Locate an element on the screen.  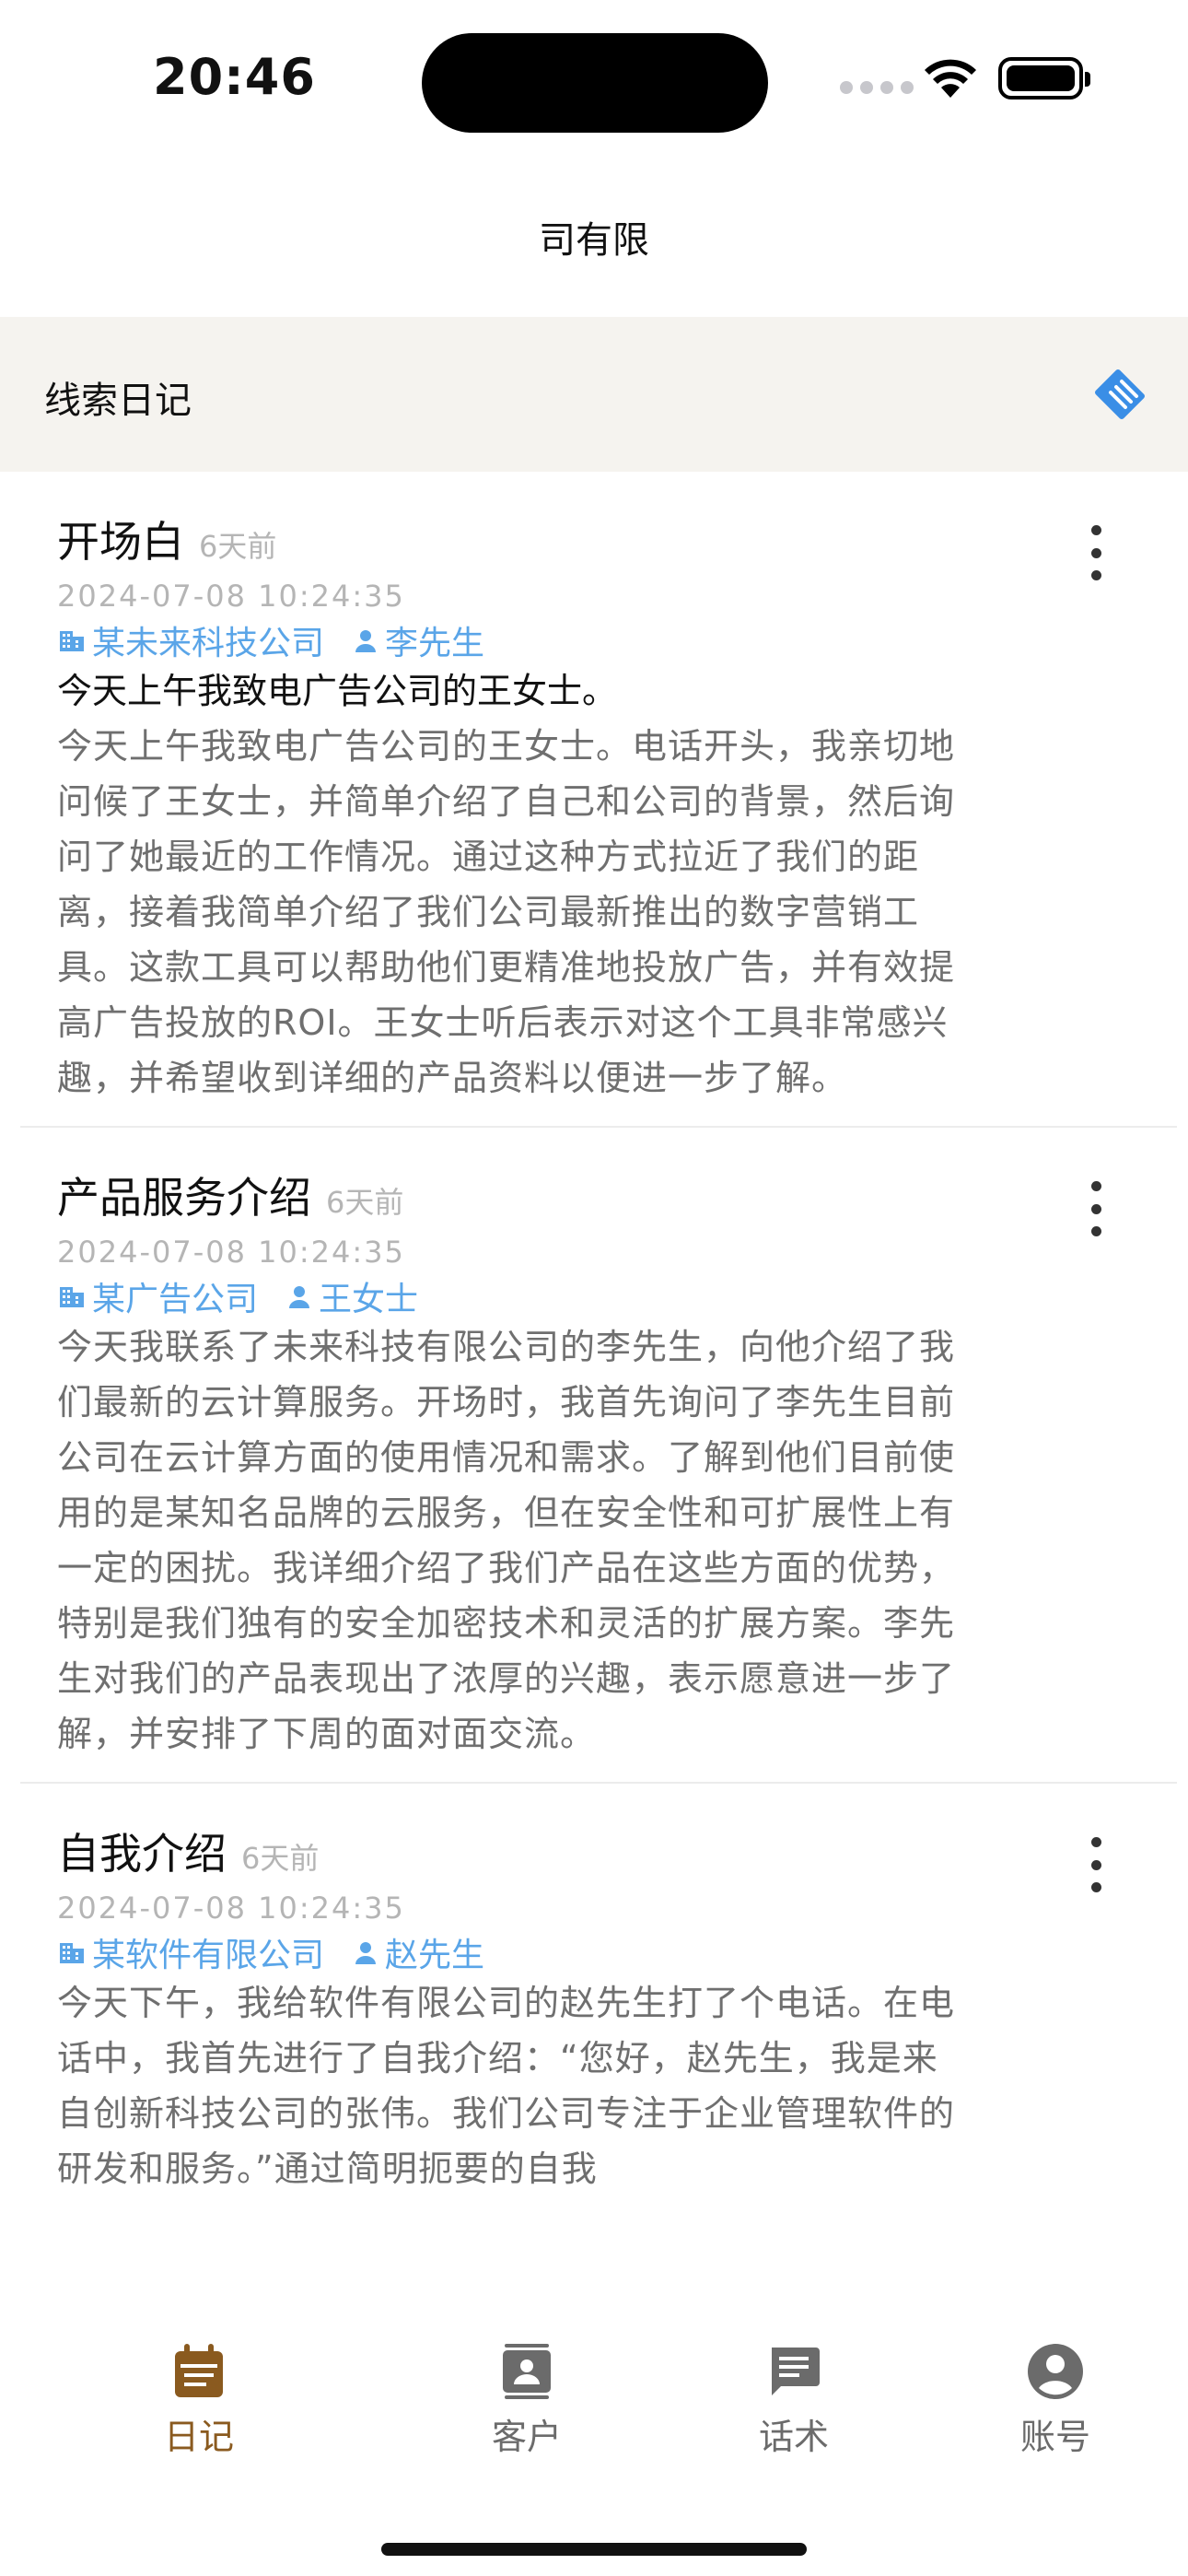
company-tag: 某软件有限公司 is located at coordinates (190, 1952).